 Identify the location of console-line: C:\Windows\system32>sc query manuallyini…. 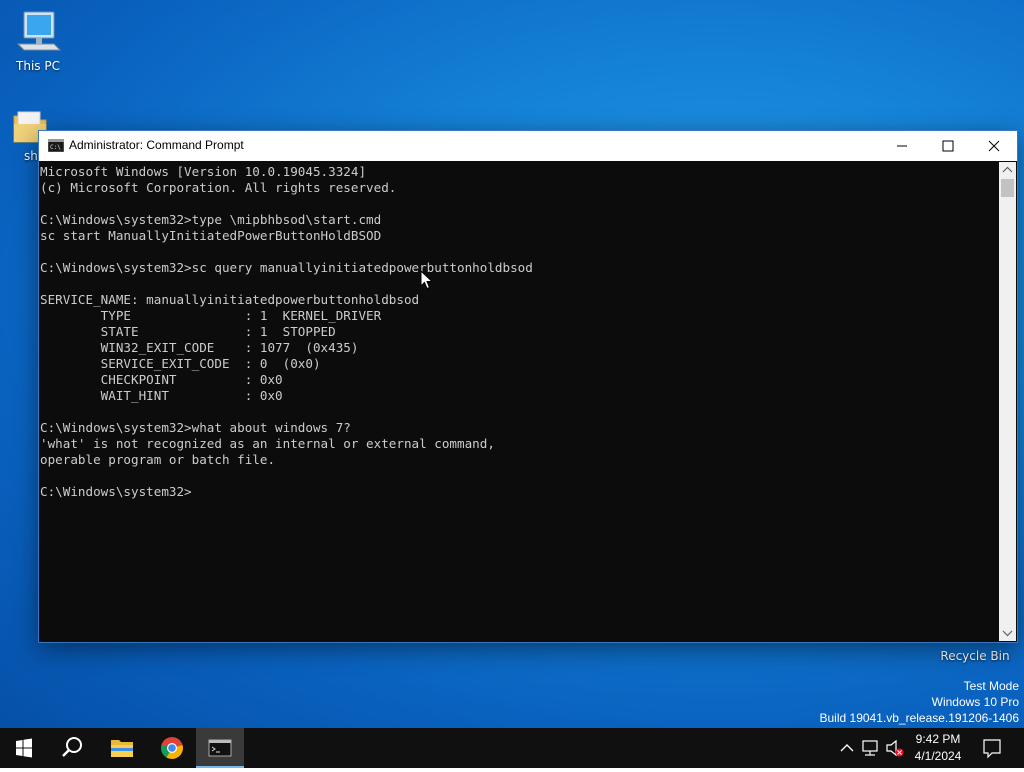
(286, 267).